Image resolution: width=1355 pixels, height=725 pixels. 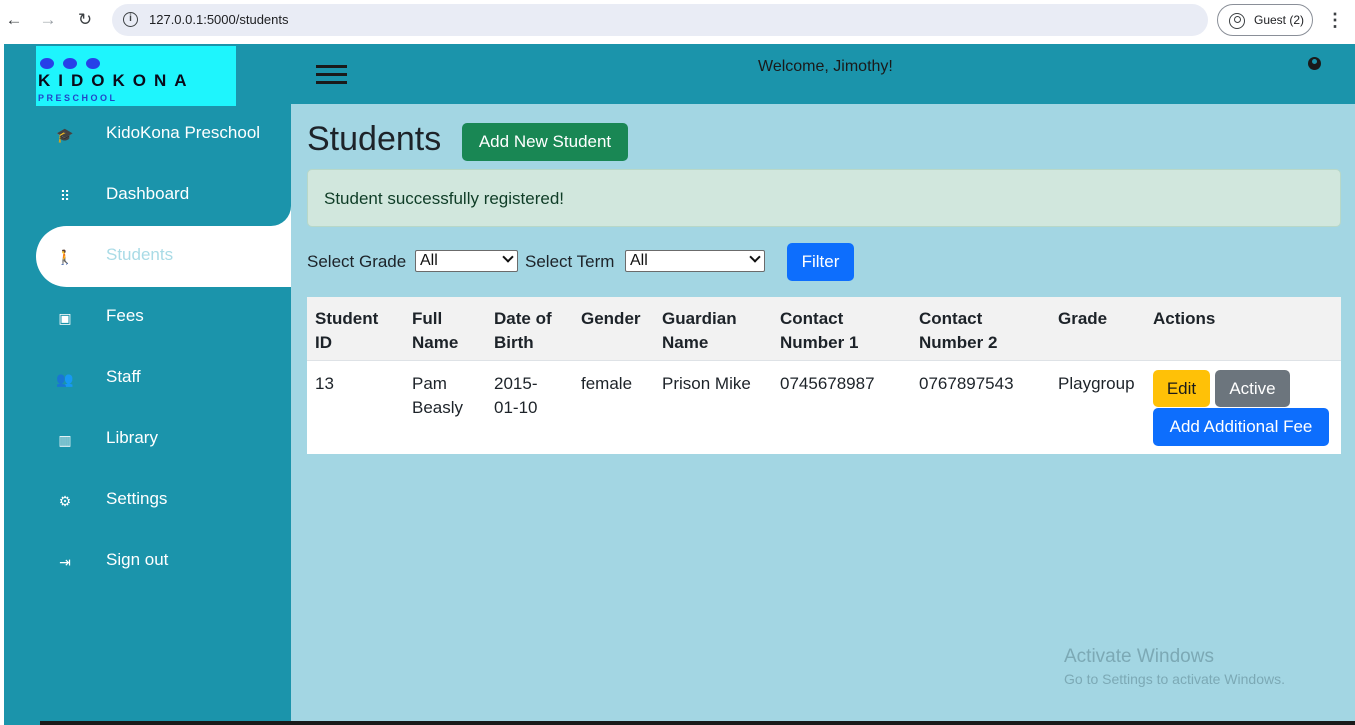 I want to click on sidebar-item-dashboard: ⠿ Dashboard, so click(x=163, y=195).